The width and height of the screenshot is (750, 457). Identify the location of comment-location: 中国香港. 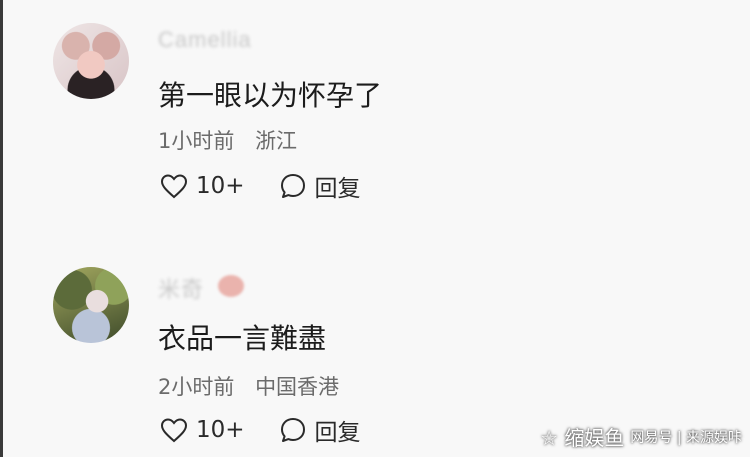
(297, 387).